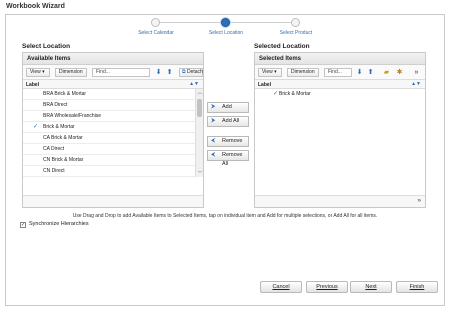  I want to click on scroll-thumb, so click(199, 108).